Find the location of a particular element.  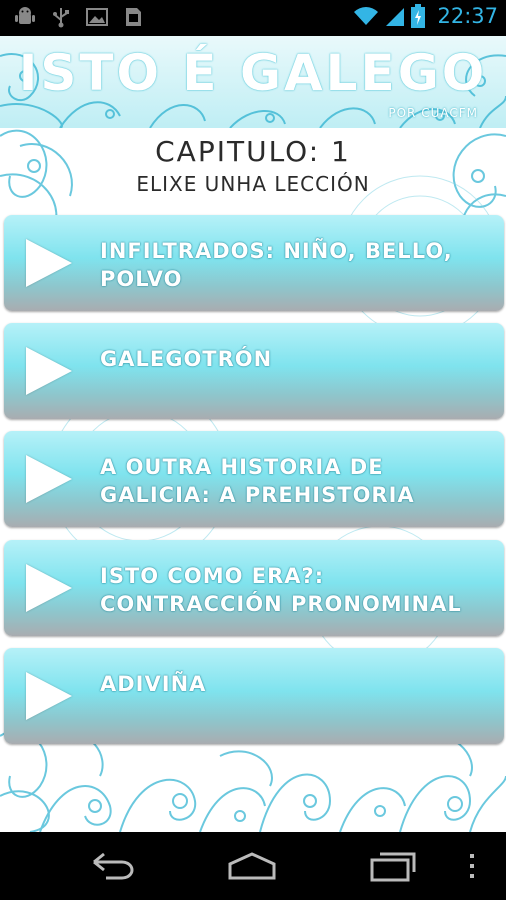

lesson-item-1: INFILTRADOS: NIÑO, BELLO, POLVO is located at coordinates (254, 263).